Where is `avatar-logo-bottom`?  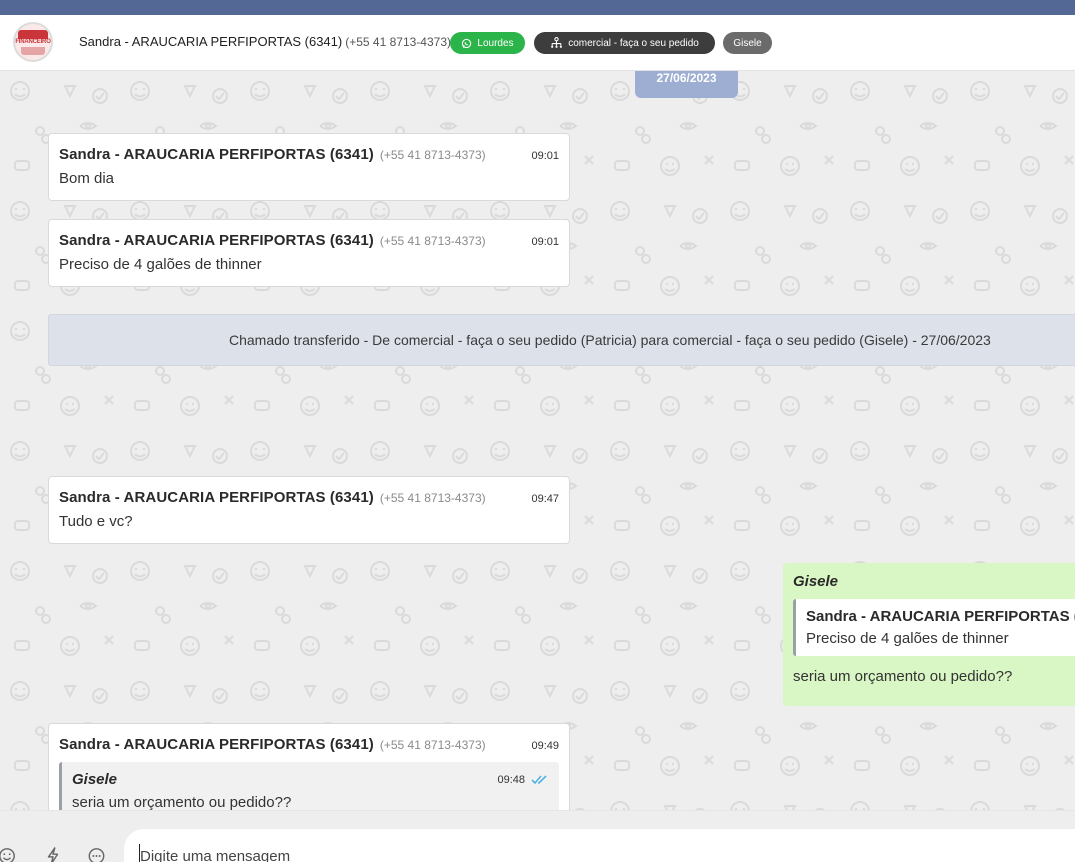 avatar-logo-bottom is located at coordinates (33, 50).